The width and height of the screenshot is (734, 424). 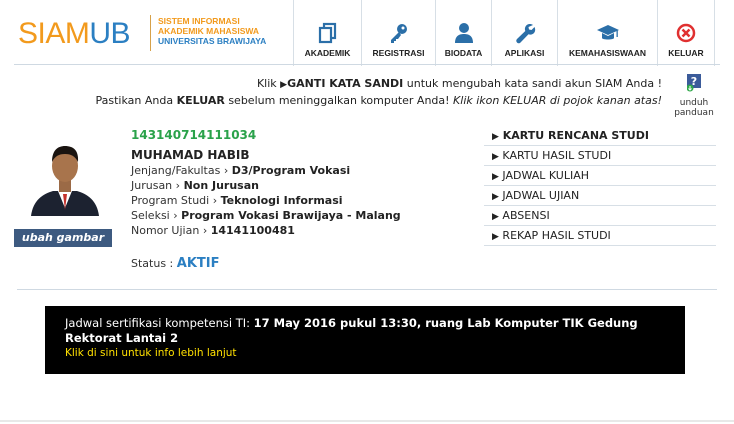 I want to click on close-circle-icon, so click(x=686, y=33).